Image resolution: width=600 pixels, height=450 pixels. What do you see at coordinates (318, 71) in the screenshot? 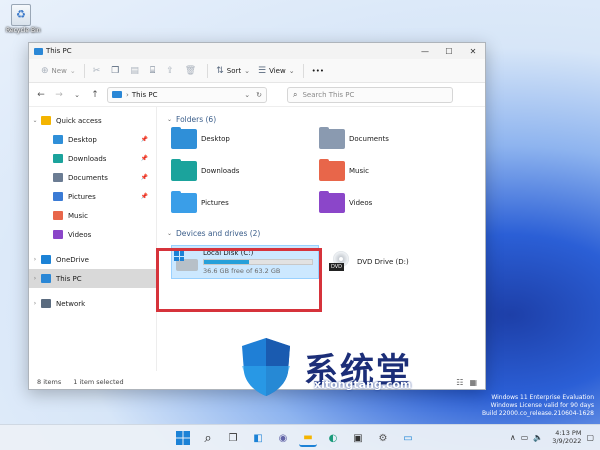
I see `more-options-button: •••` at bounding box center [318, 71].